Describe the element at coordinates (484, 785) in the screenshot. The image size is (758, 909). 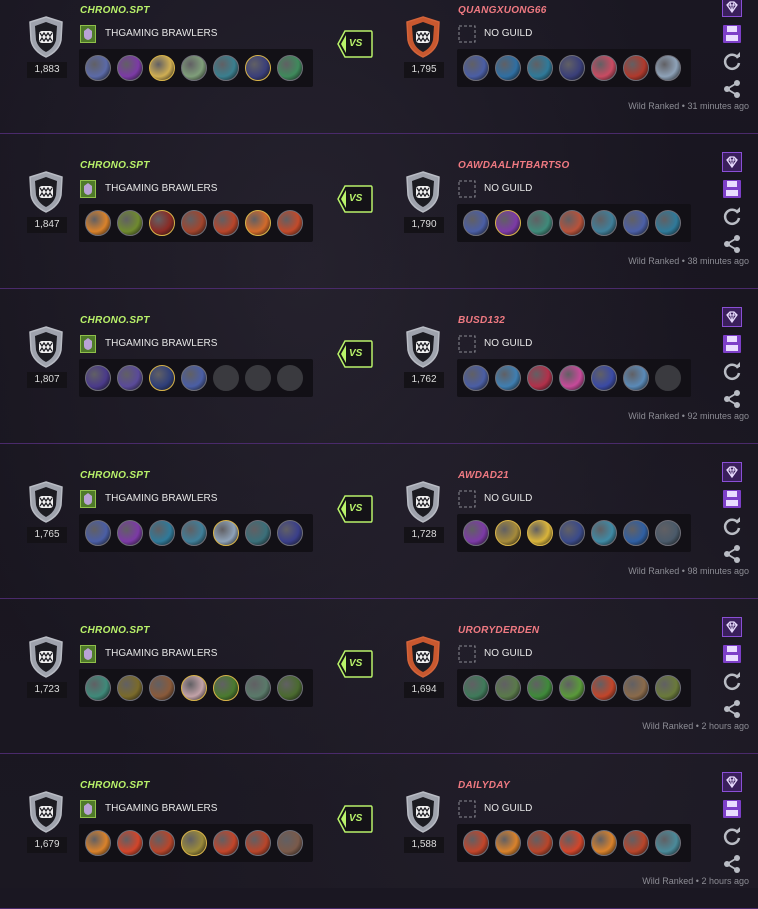
I see `opponent-name-link: DAILYDAY` at that location.